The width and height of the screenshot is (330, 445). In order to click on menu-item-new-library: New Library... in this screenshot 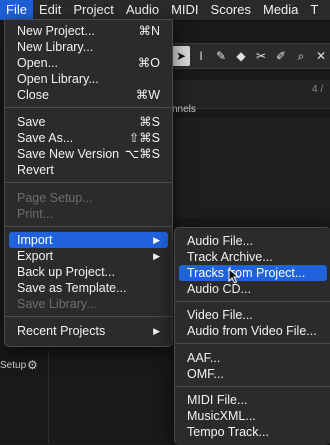, I will do `click(88, 47)`.